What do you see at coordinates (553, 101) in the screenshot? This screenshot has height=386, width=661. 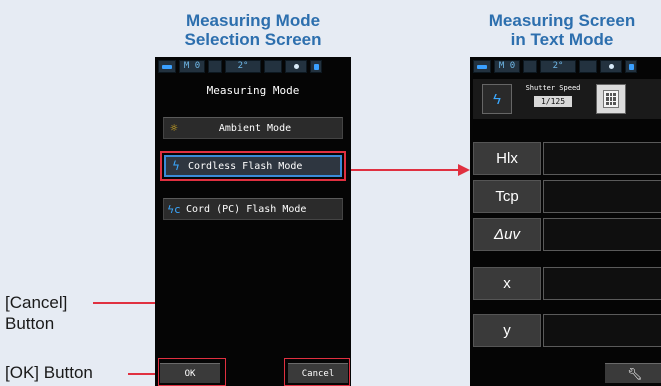 I see `shutter-speed-value: 1/125` at bounding box center [553, 101].